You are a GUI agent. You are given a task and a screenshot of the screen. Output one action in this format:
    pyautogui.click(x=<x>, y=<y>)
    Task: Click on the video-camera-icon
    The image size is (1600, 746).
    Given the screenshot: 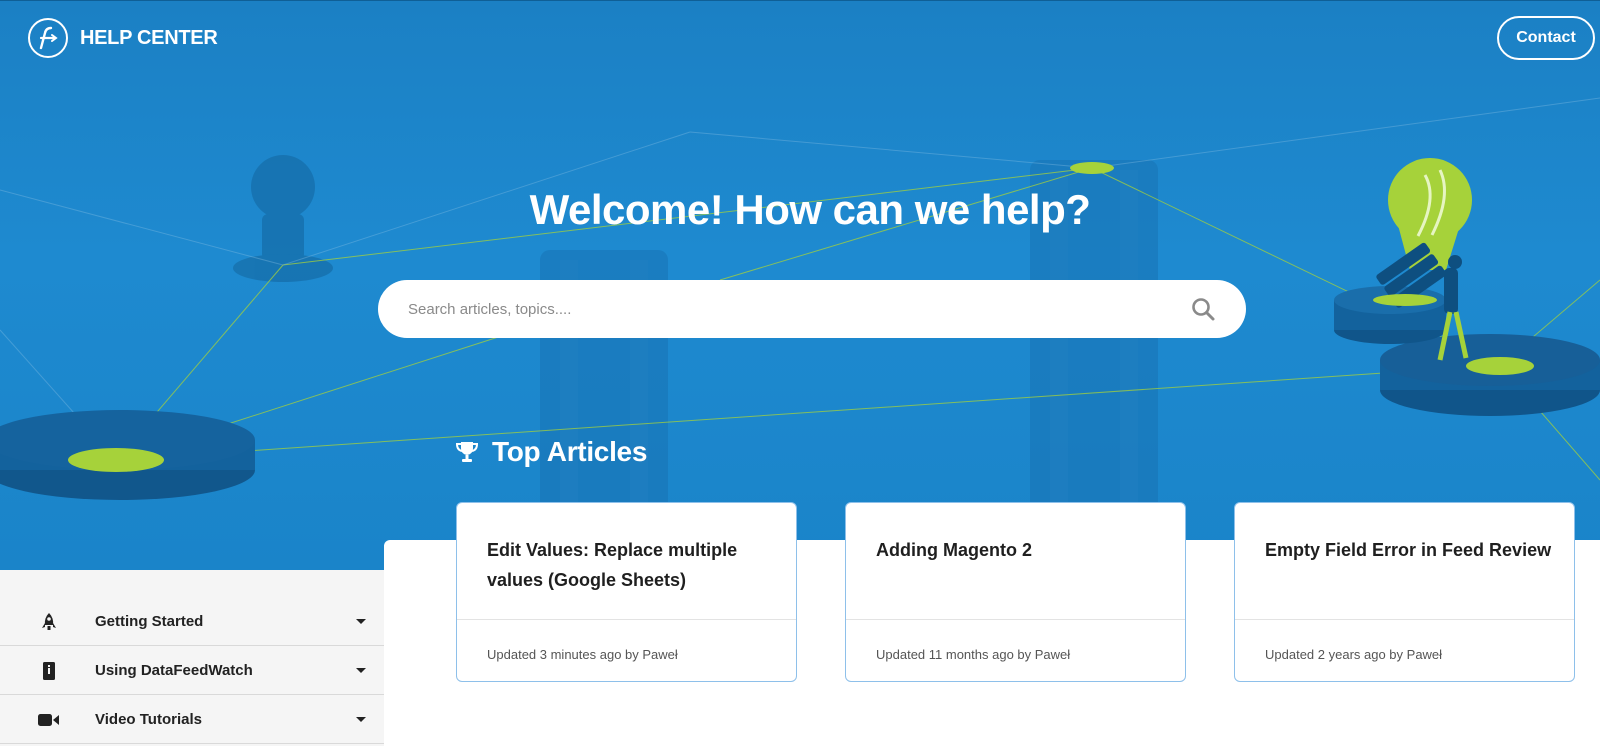 What is the action you would take?
    pyautogui.click(x=49, y=720)
    